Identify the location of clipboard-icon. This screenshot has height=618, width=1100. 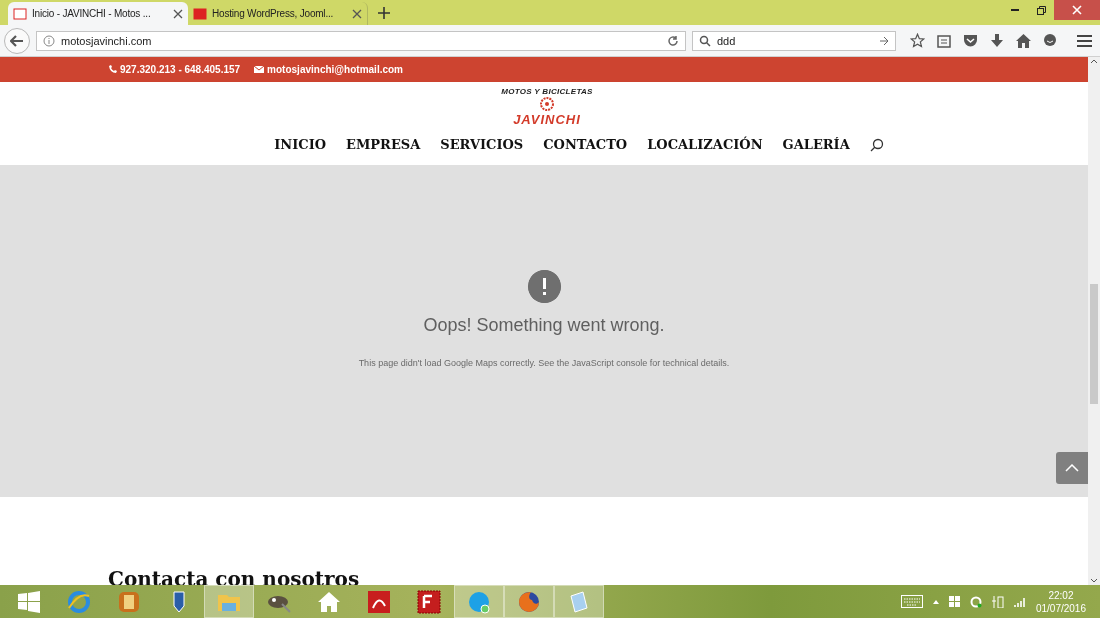
(944, 40).